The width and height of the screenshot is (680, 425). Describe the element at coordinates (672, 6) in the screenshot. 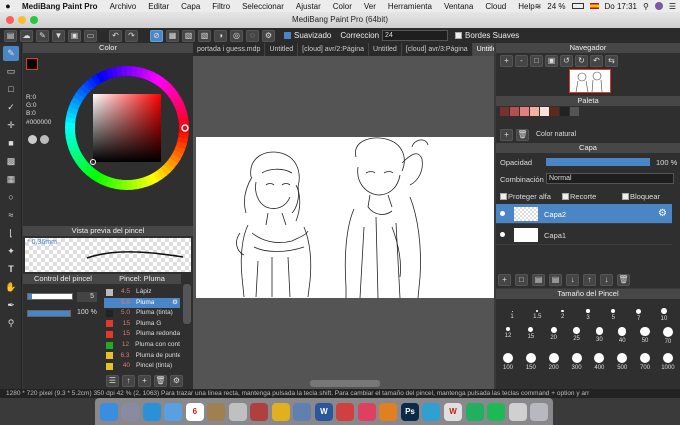

I see `menu-list-icon: ☰` at that location.